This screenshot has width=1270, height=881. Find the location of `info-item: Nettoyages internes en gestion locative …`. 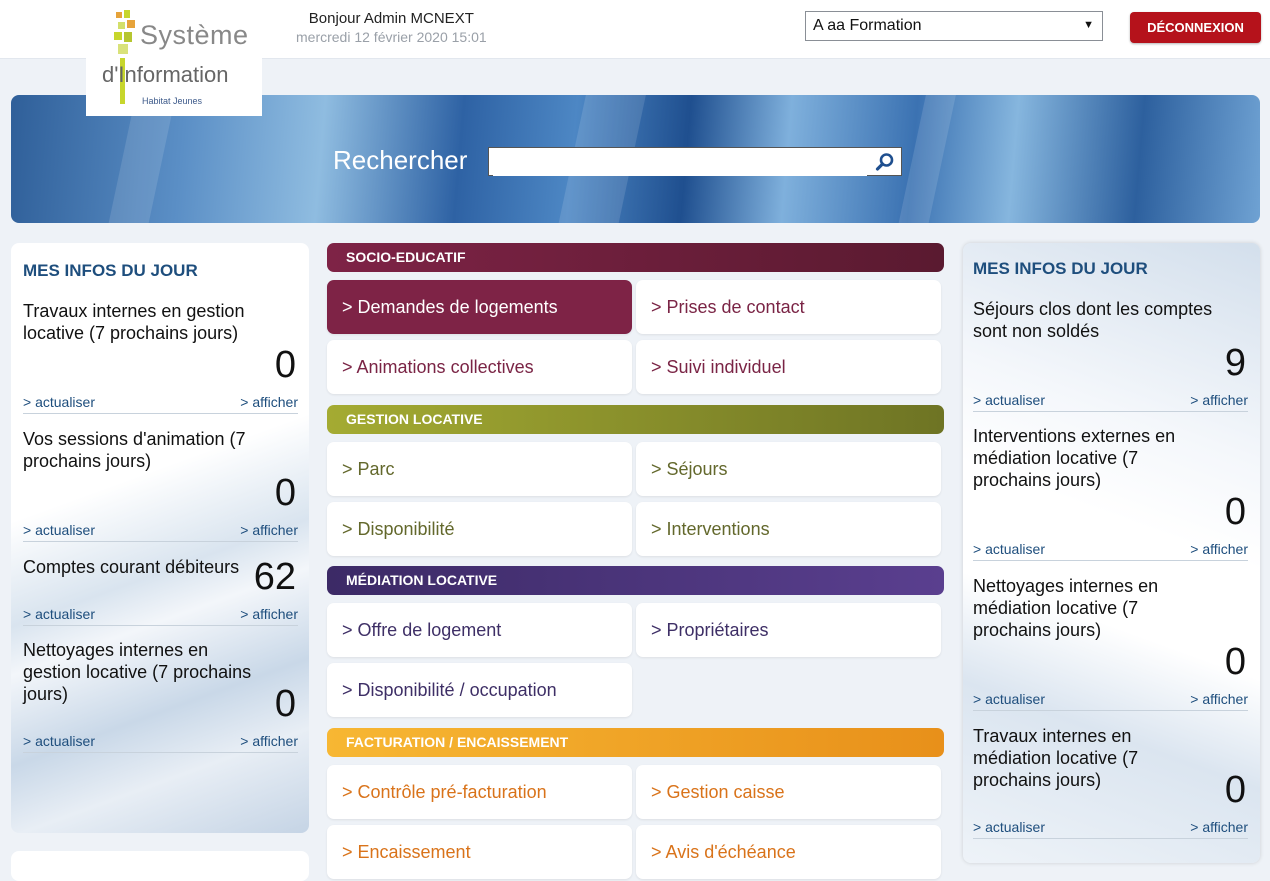

info-item: Nettoyages internes en gestion locative … is located at coordinates (160, 696).